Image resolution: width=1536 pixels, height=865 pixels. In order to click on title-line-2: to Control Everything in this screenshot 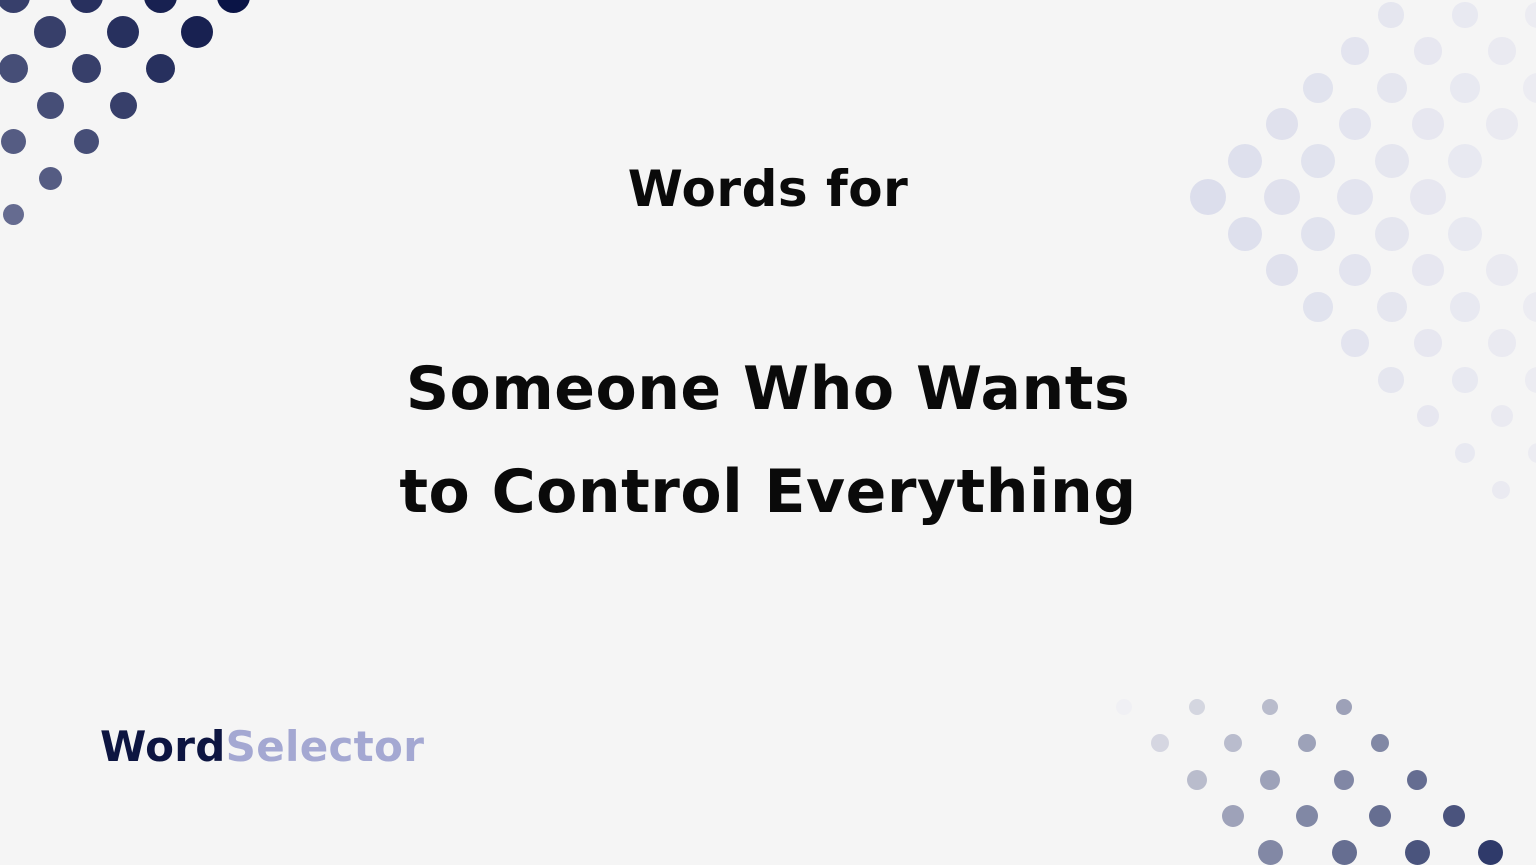, I will do `click(768, 492)`.